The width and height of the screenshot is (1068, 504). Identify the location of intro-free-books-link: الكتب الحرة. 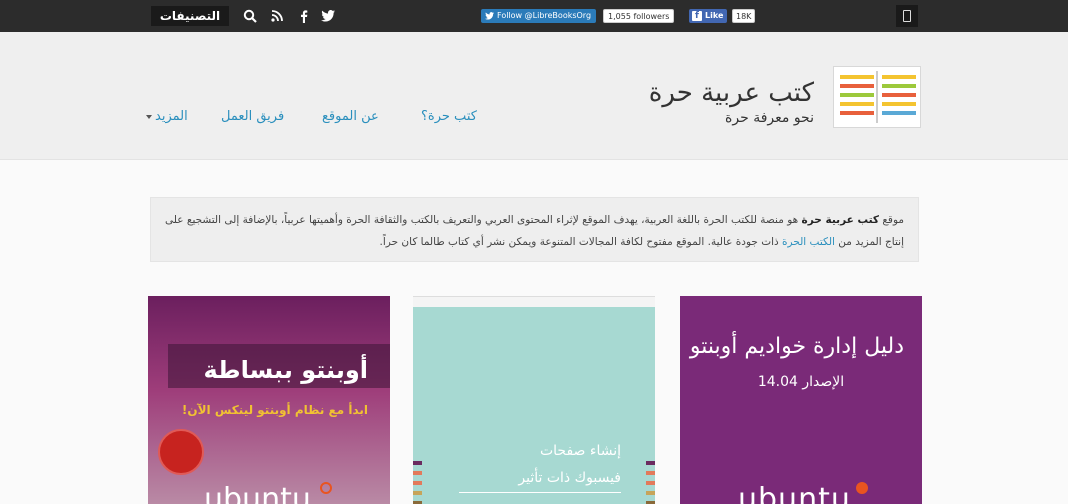
(808, 242).